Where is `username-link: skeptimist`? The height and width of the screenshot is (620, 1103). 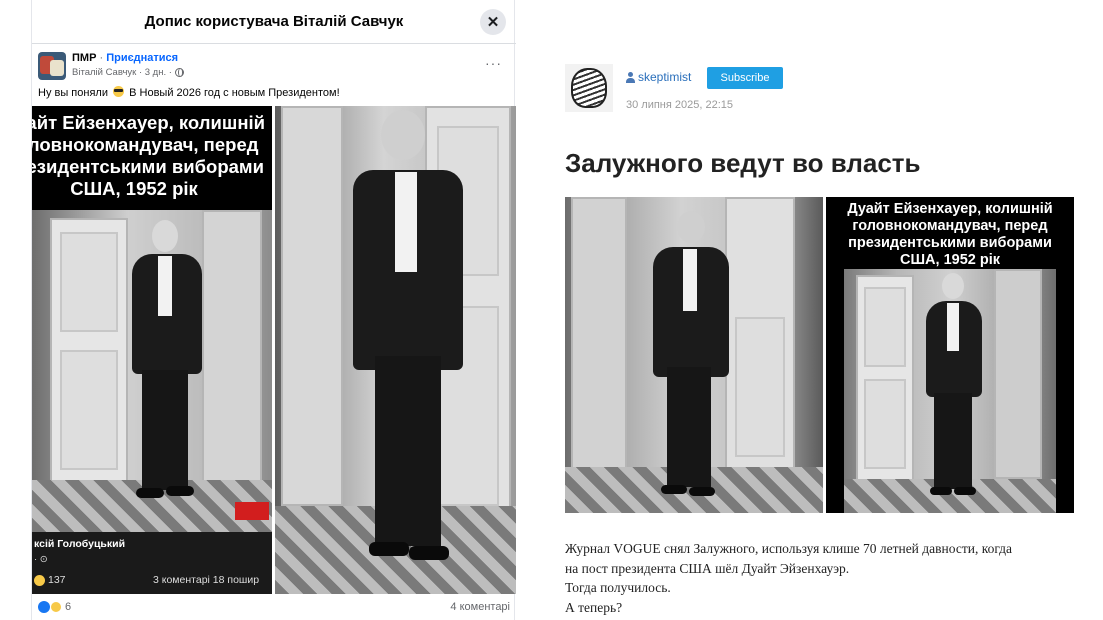
username-link: skeptimist is located at coordinates (658, 77).